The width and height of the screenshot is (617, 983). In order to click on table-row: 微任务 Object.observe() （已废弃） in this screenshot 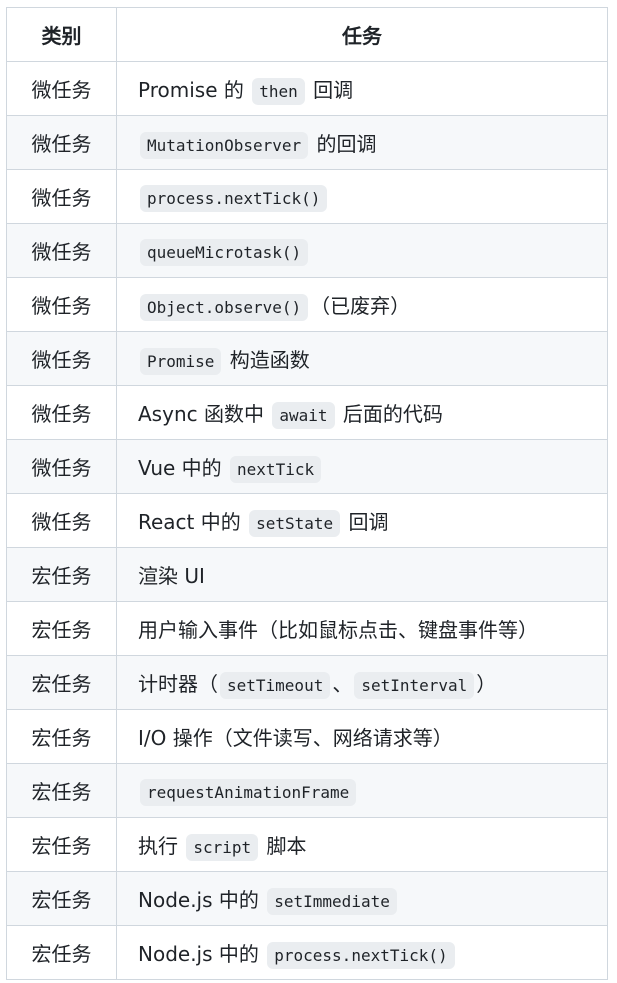, I will do `click(307, 304)`.